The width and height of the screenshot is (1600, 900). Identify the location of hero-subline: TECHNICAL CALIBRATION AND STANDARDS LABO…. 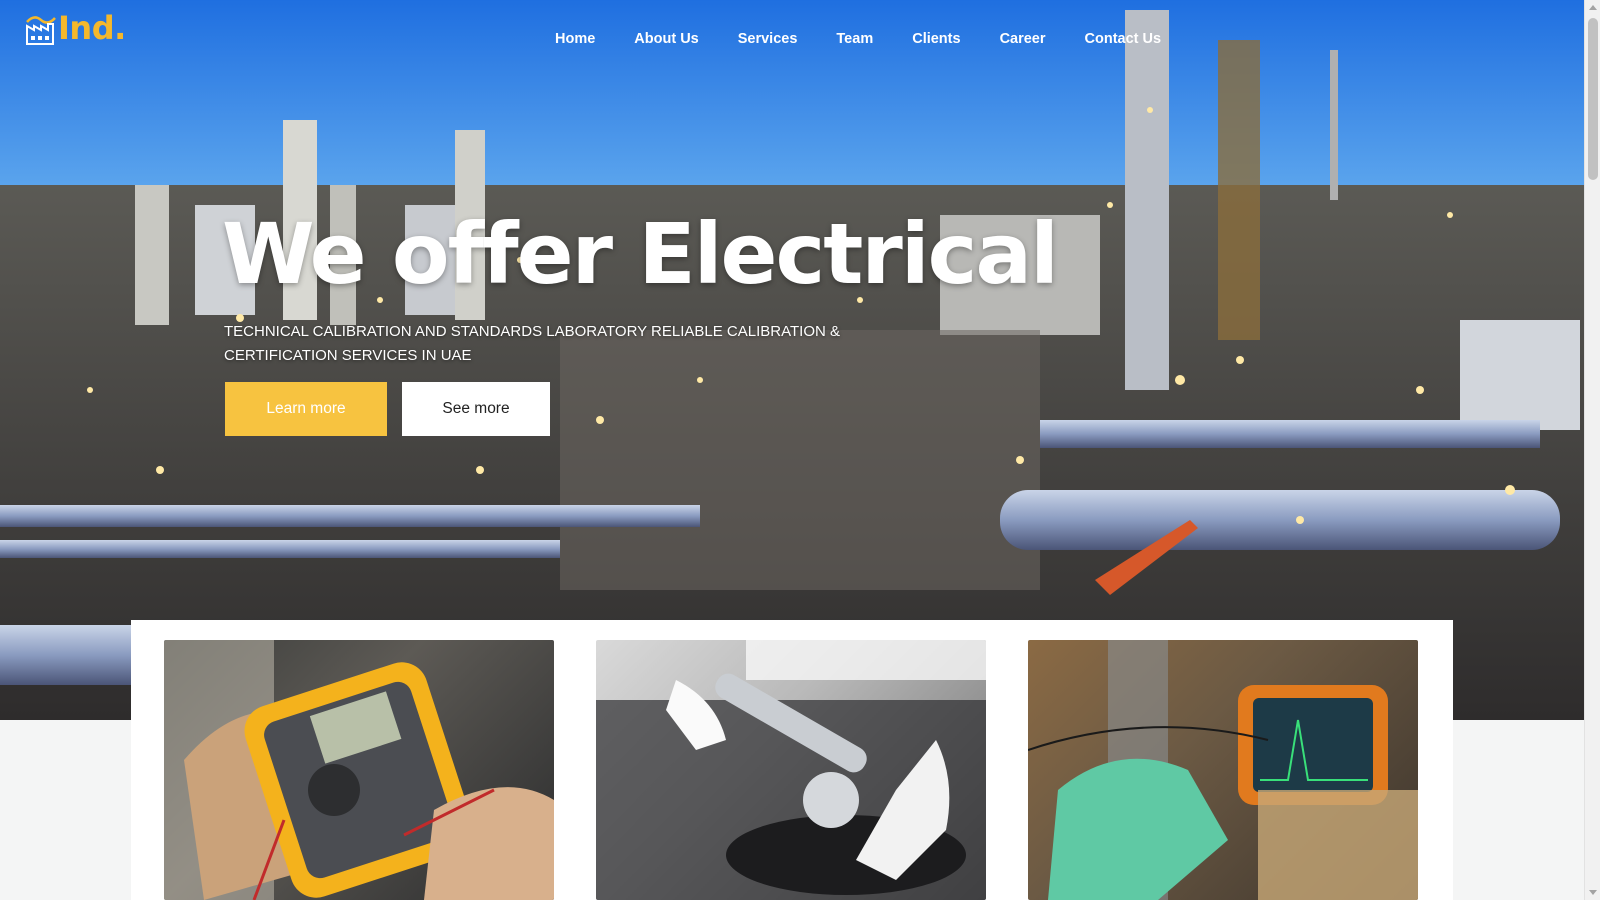
(532, 343).